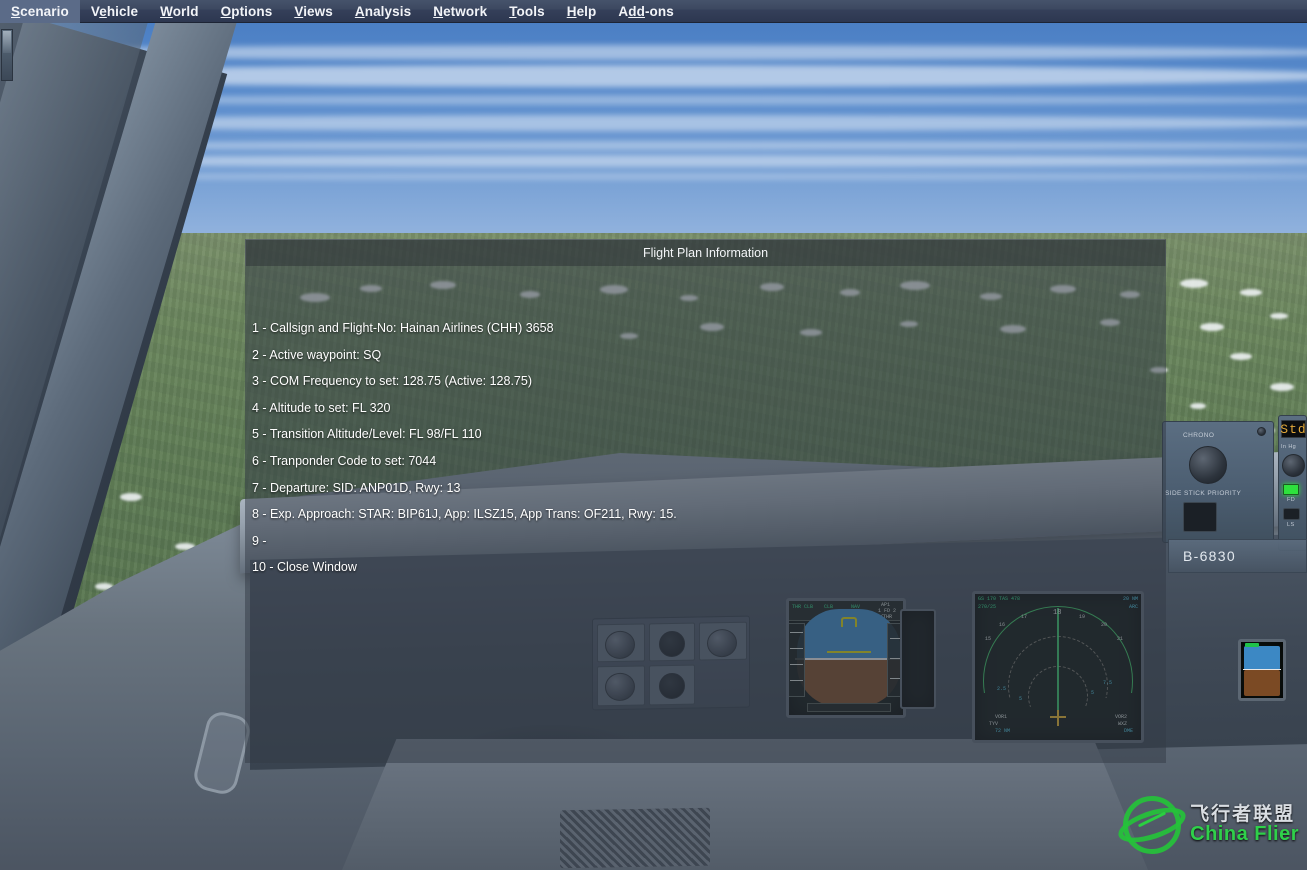  I want to click on menu-world: World, so click(179, 11).